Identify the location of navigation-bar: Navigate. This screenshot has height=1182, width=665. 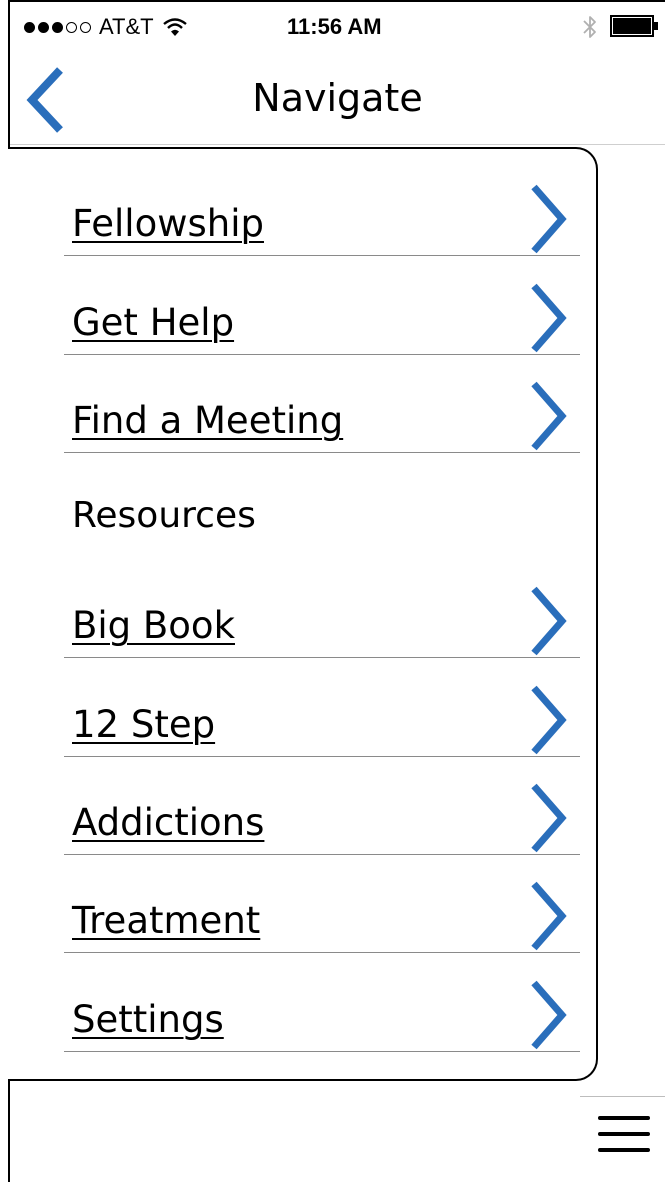
(337, 99).